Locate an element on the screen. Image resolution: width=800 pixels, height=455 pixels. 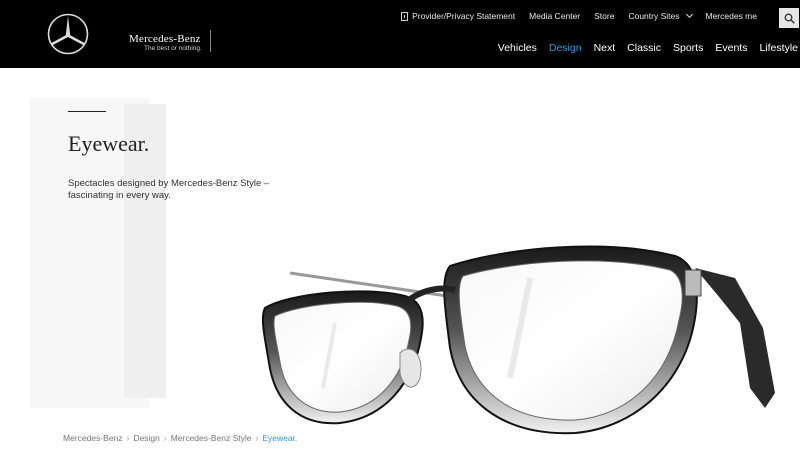
nav-vehicles: Vehicles is located at coordinates (517, 48).